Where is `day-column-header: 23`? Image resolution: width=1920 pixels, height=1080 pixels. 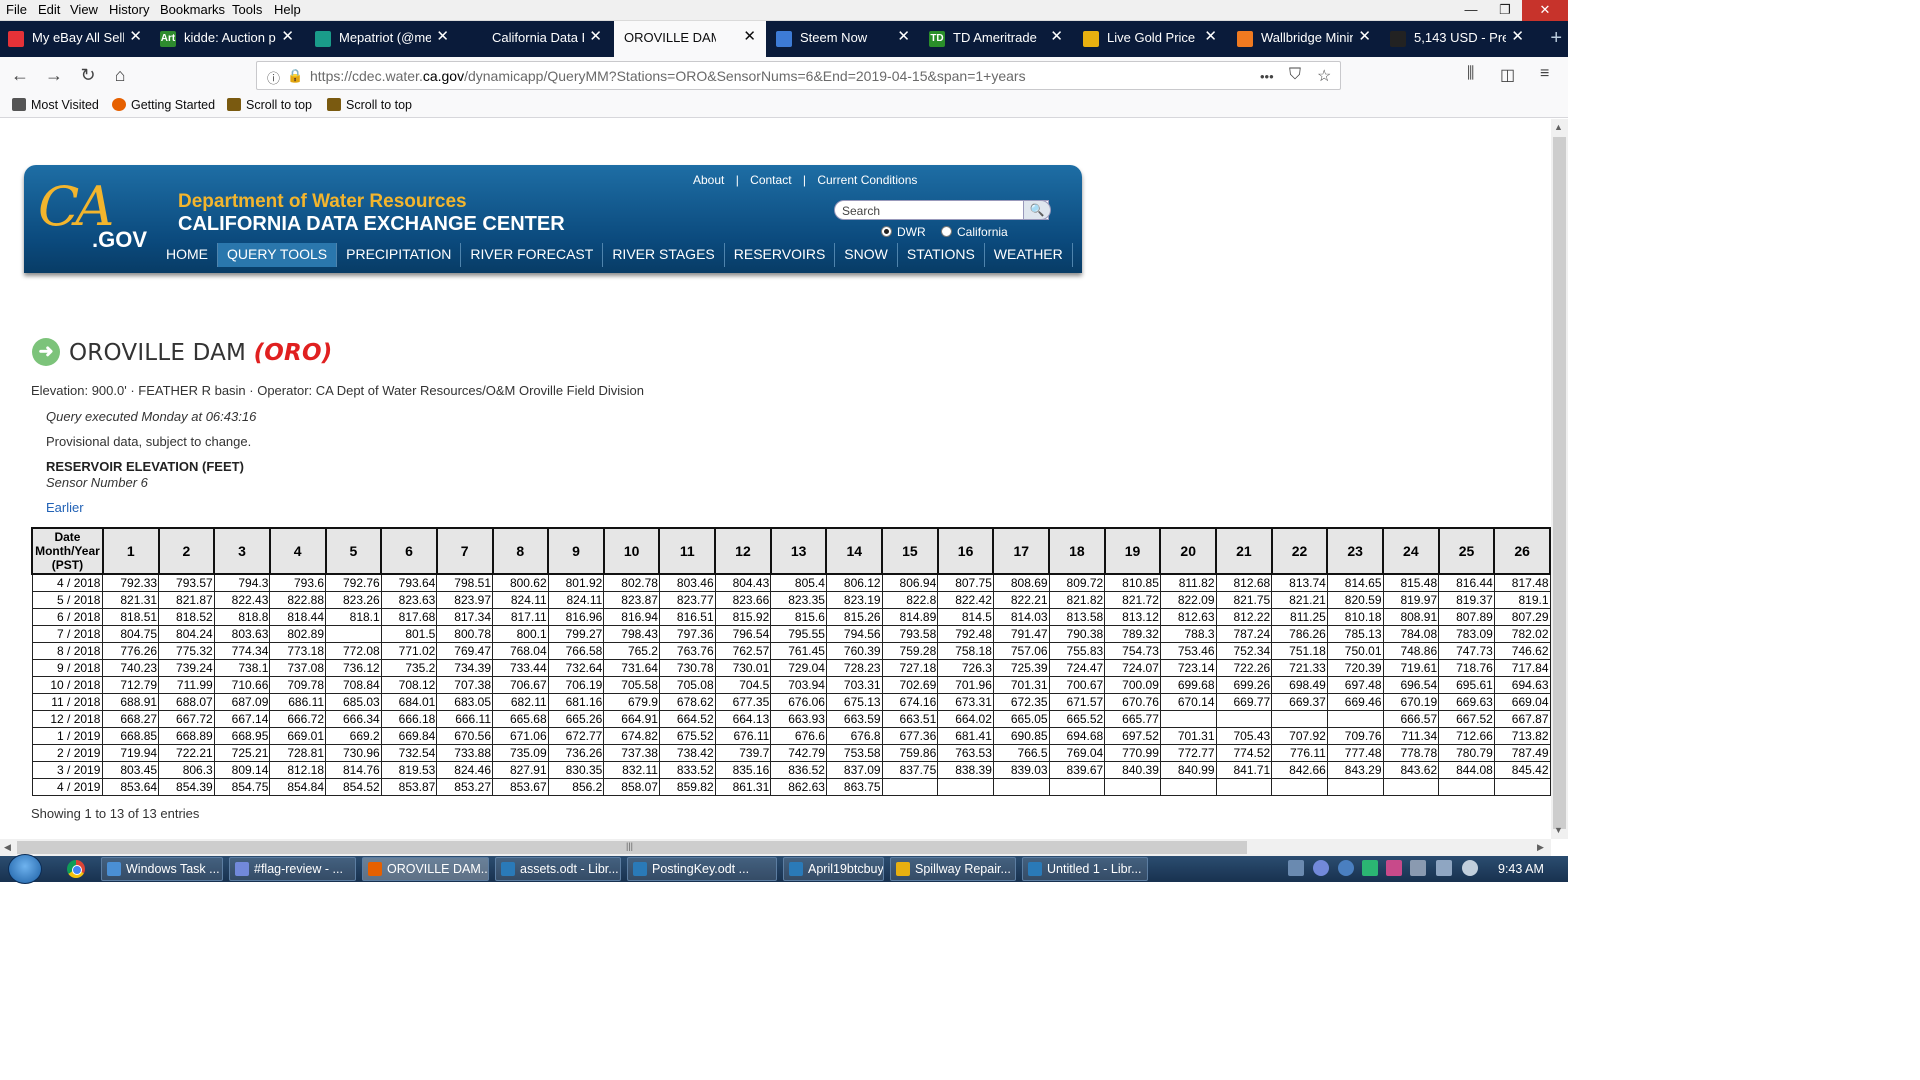
day-column-header: 23 is located at coordinates (1355, 551).